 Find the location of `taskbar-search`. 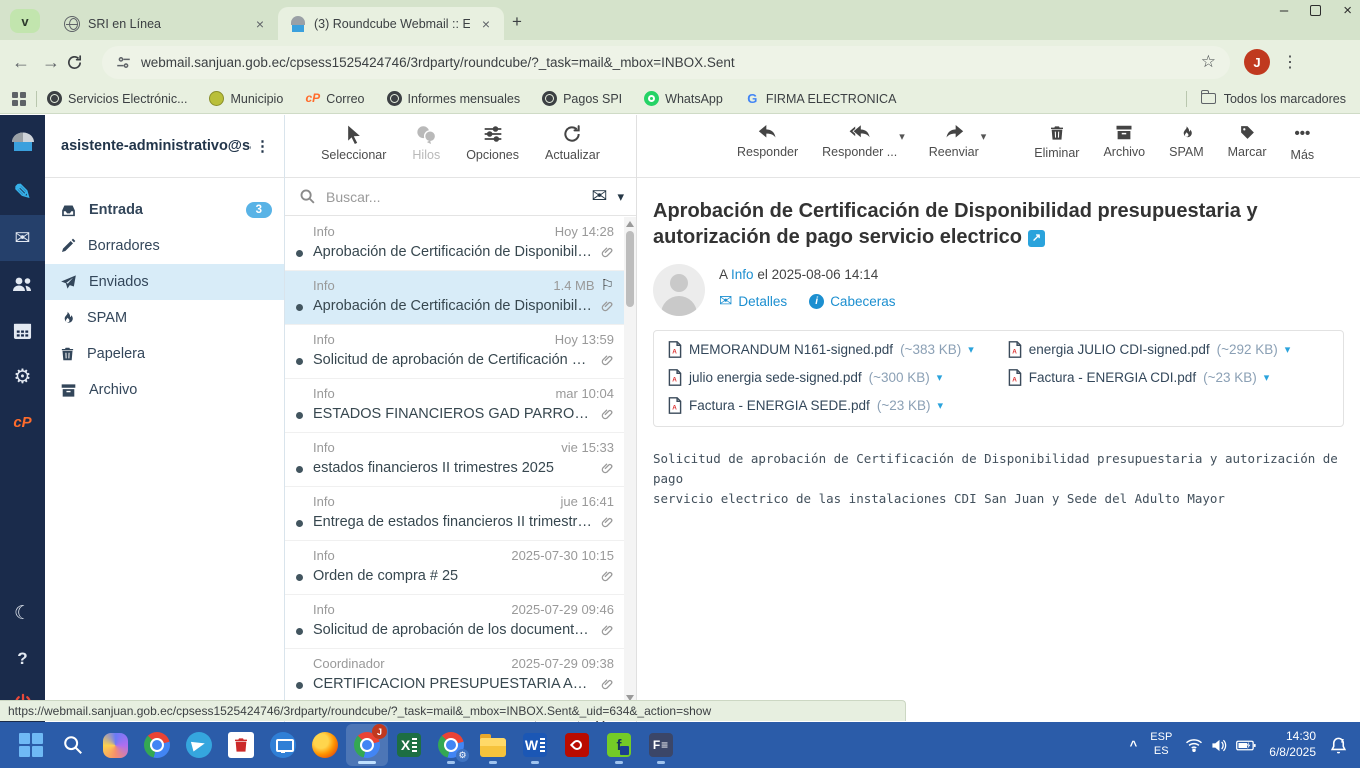

taskbar-search is located at coordinates (73, 745).